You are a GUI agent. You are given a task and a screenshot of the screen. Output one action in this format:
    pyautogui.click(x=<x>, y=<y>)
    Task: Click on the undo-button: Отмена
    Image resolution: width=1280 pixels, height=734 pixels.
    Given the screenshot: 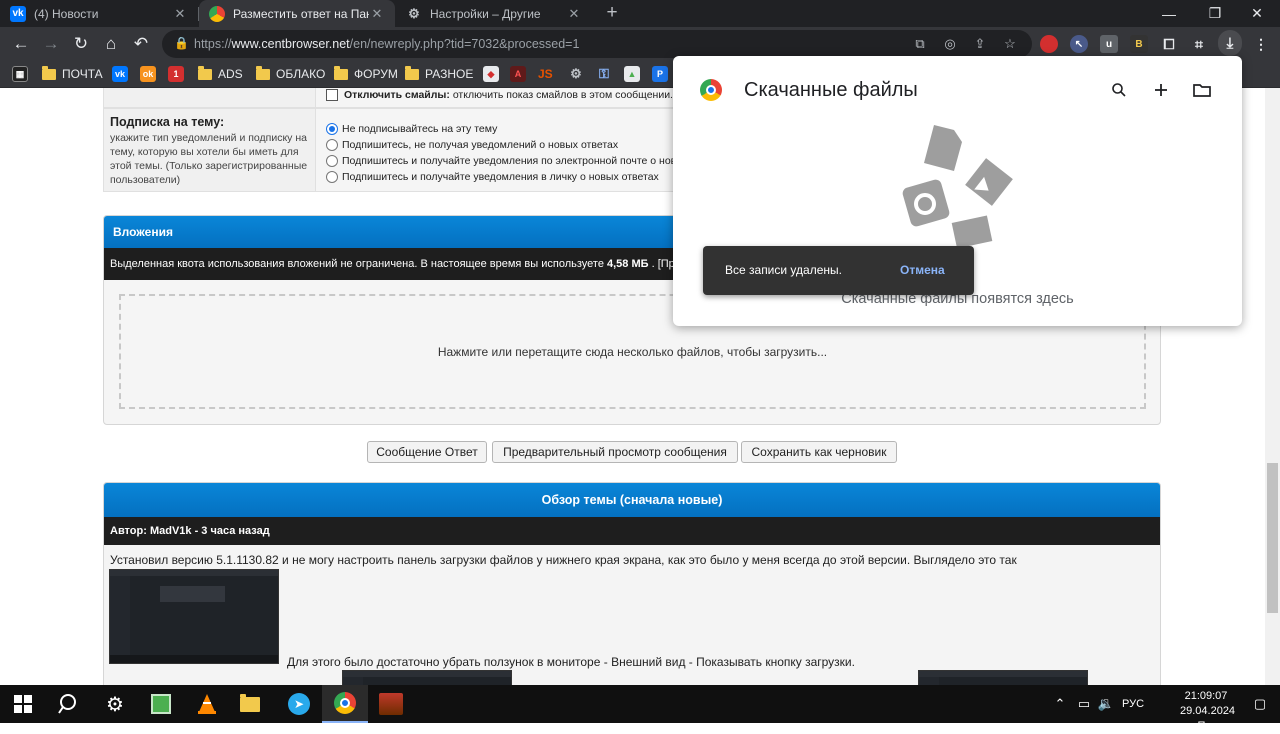 What is the action you would take?
    pyautogui.click(x=922, y=270)
    